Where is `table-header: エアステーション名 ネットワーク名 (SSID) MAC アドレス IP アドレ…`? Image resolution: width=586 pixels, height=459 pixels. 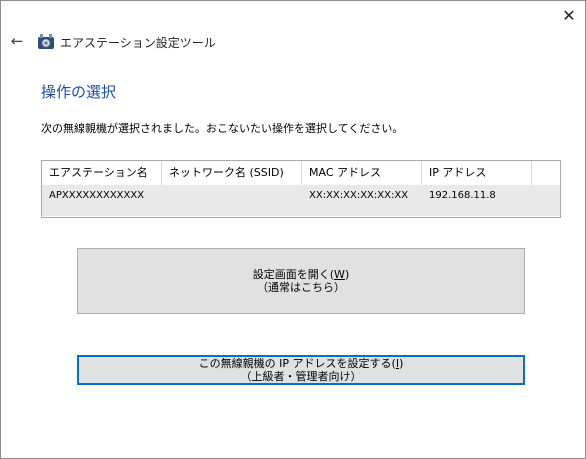 table-header: エアステーション名 ネットワーク名 (SSID) MAC アドレス IP アドレ… is located at coordinates (301, 173).